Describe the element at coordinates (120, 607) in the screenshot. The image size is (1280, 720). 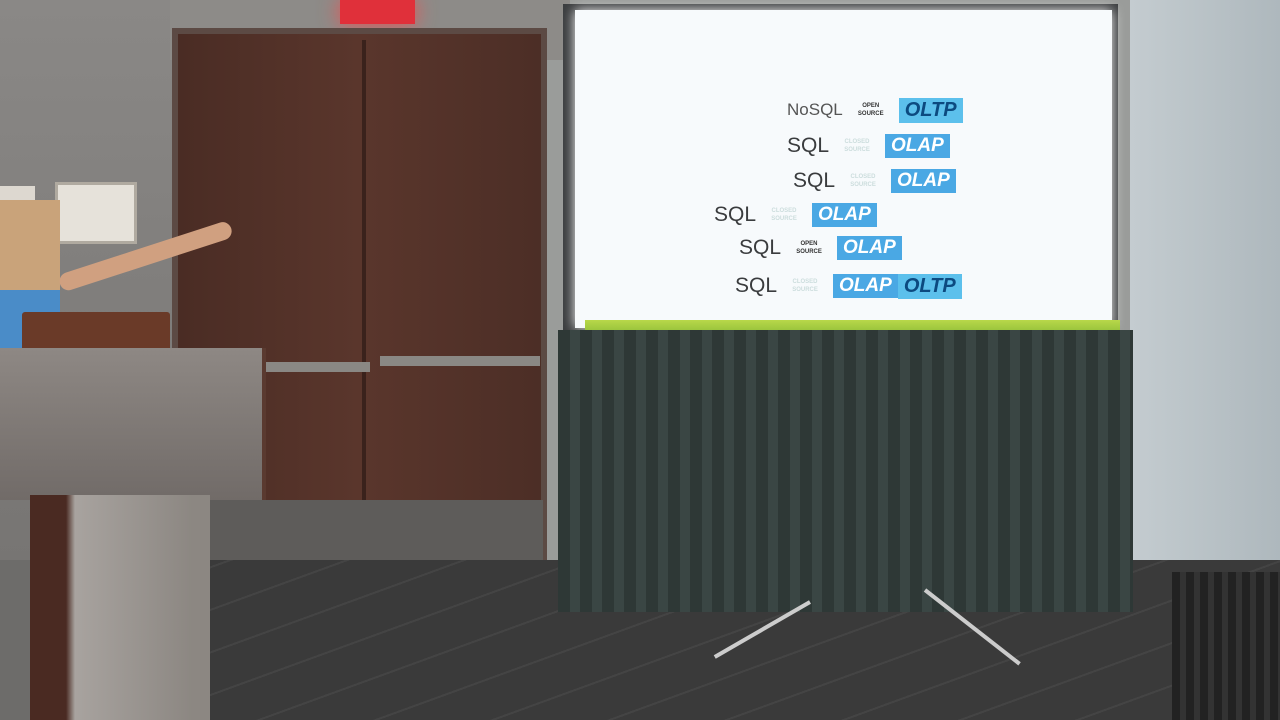
I see `podium-pedestal` at that location.